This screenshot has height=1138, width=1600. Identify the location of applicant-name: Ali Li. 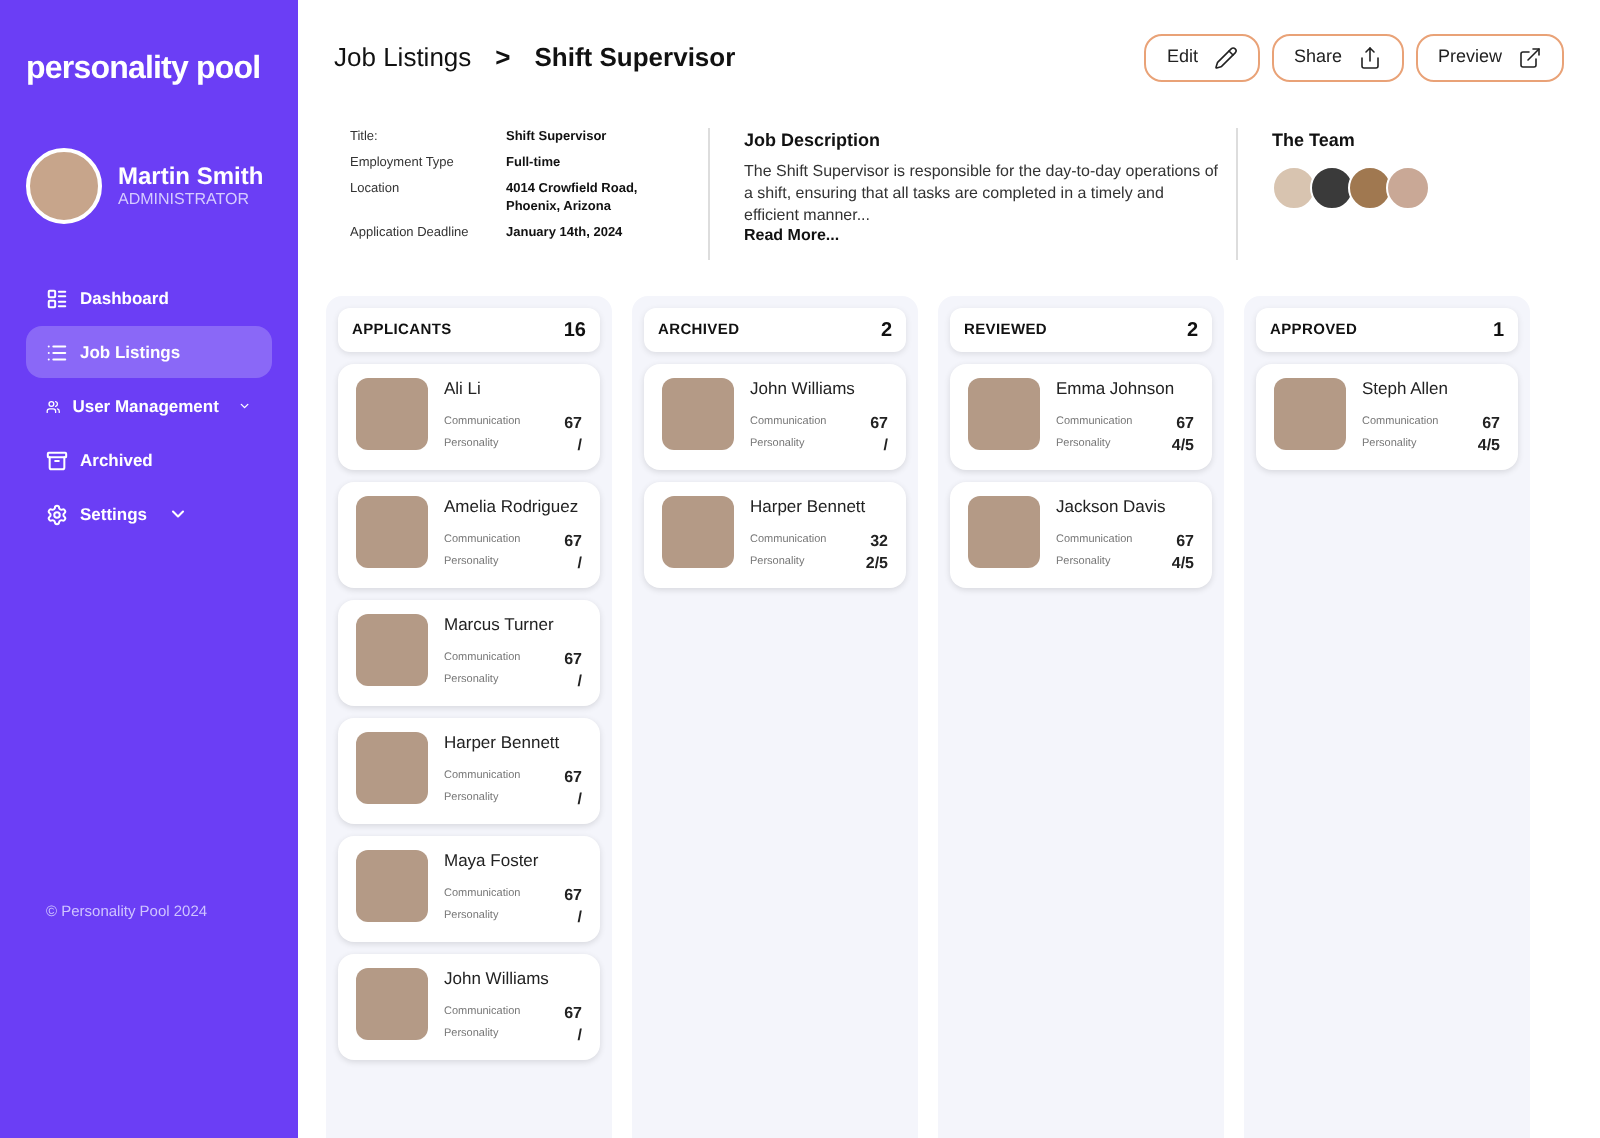
(463, 389).